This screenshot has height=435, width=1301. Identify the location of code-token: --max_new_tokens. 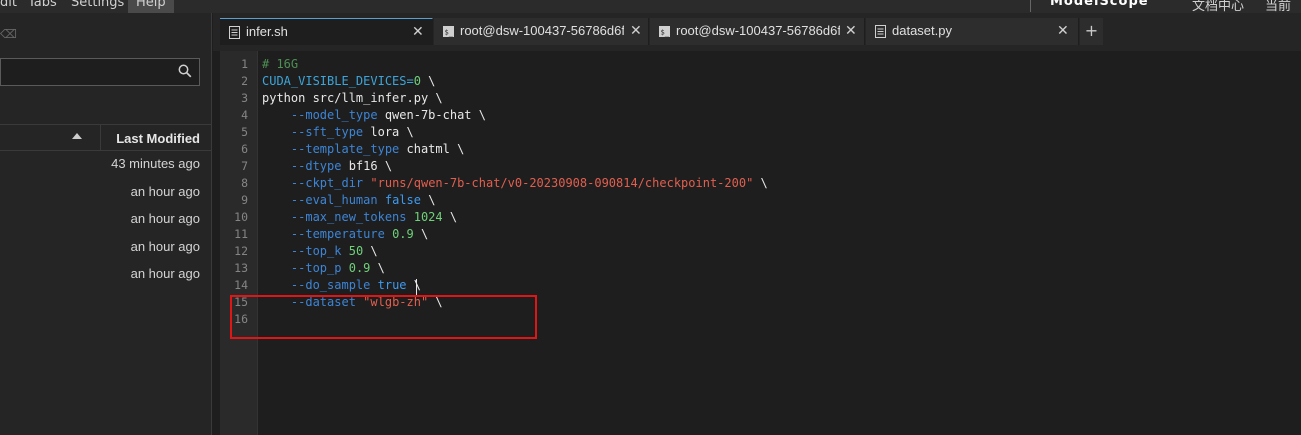
(348, 217).